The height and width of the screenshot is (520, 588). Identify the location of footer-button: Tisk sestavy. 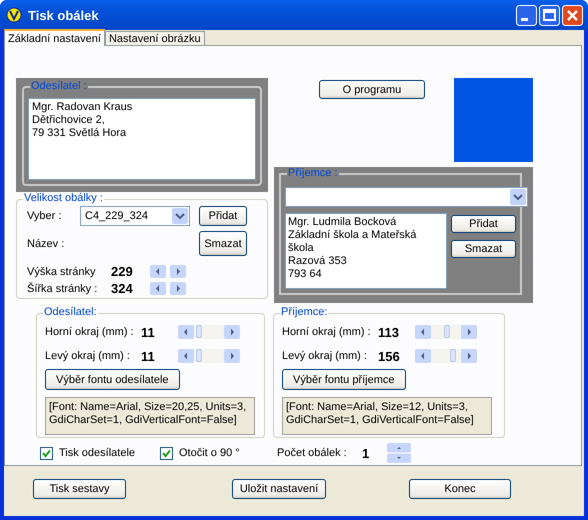
(79, 488).